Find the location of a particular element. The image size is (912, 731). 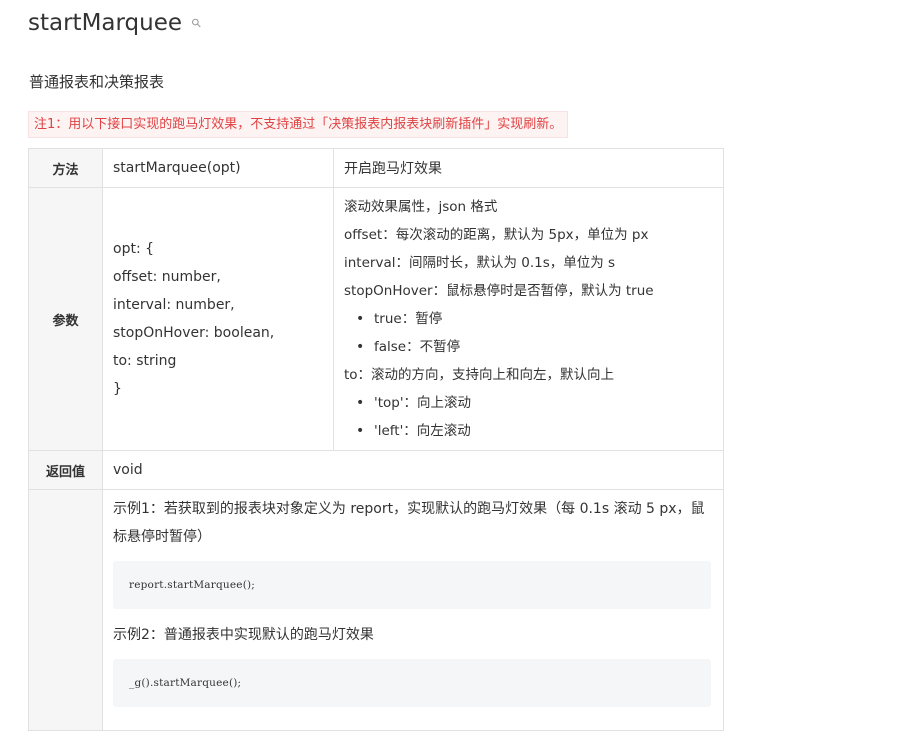

table-row-method: 方法 startMarquee(opt) 开启跑马灯效果 is located at coordinates (376, 168).